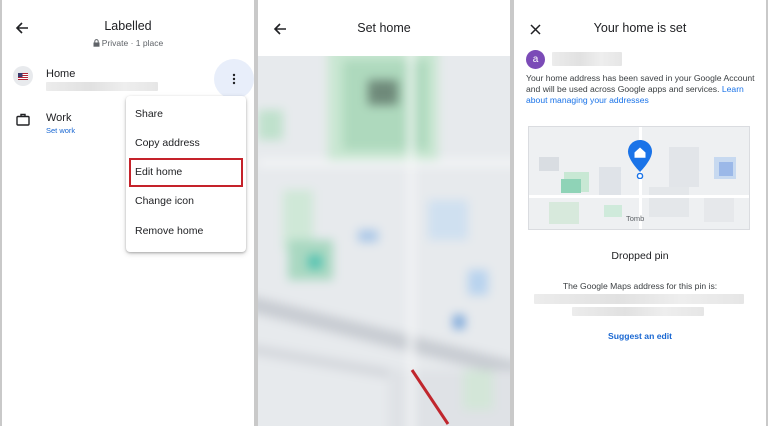 Image resolution: width=768 pixels, height=426 pixels. Describe the element at coordinates (23, 122) in the screenshot. I see `briefcase-icon` at that location.